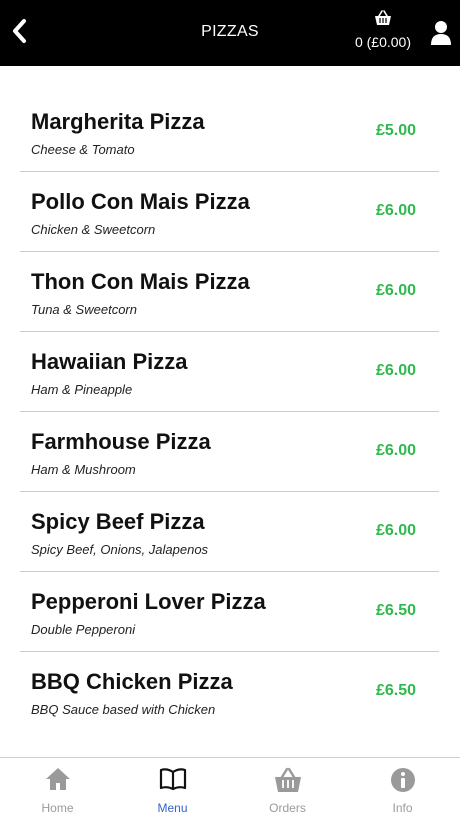  Describe the element at coordinates (402, 808) in the screenshot. I see `tab-label: Info` at that location.